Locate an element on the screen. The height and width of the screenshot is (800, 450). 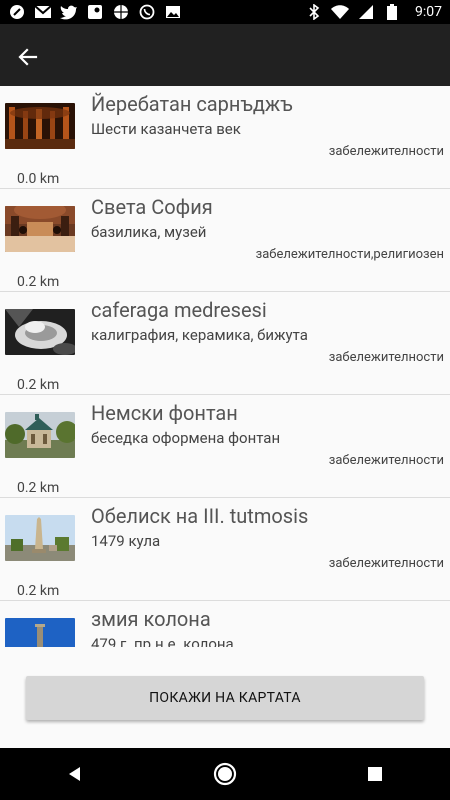
whatsapp-icon is located at coordinates (147, 12).